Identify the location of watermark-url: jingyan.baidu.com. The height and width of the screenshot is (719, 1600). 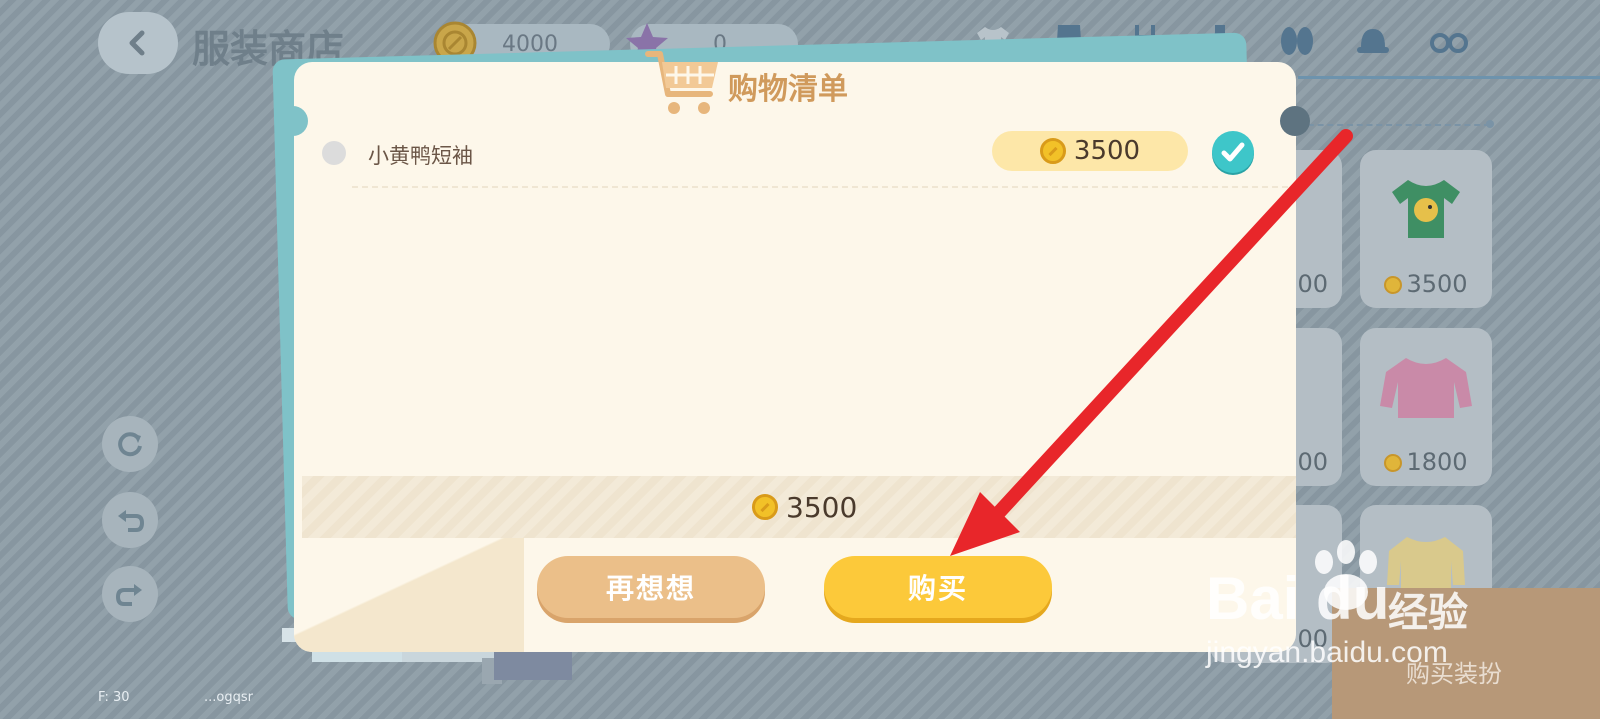
(1327, 652).